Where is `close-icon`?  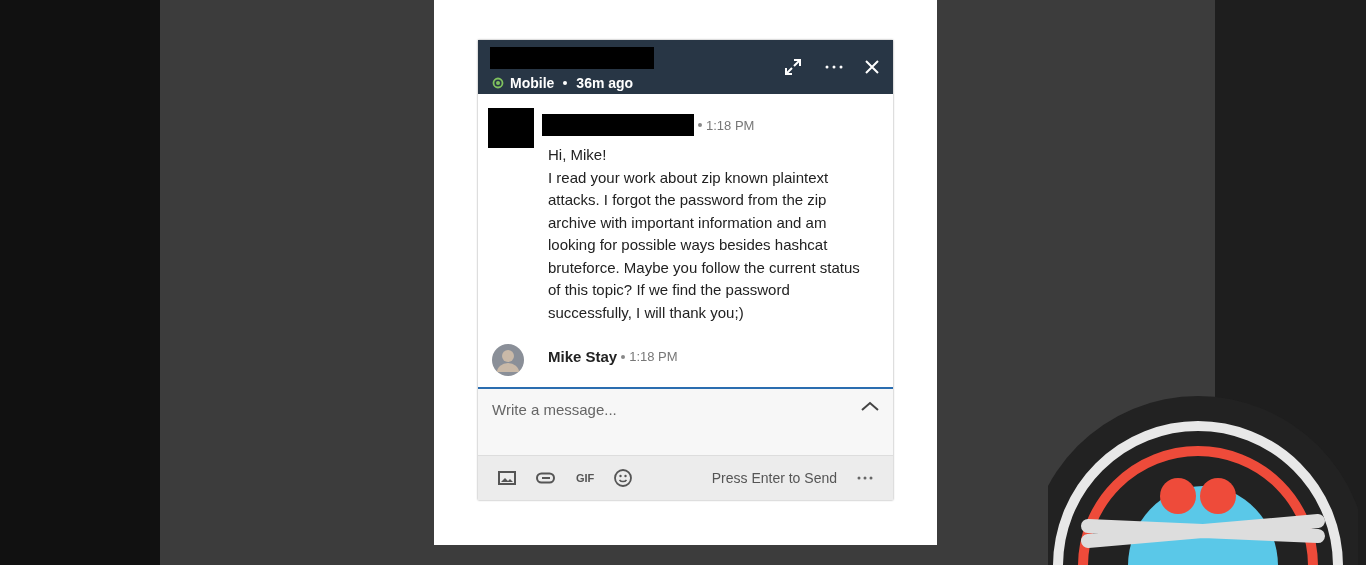 close-icon is located at coordinates (872, 67).